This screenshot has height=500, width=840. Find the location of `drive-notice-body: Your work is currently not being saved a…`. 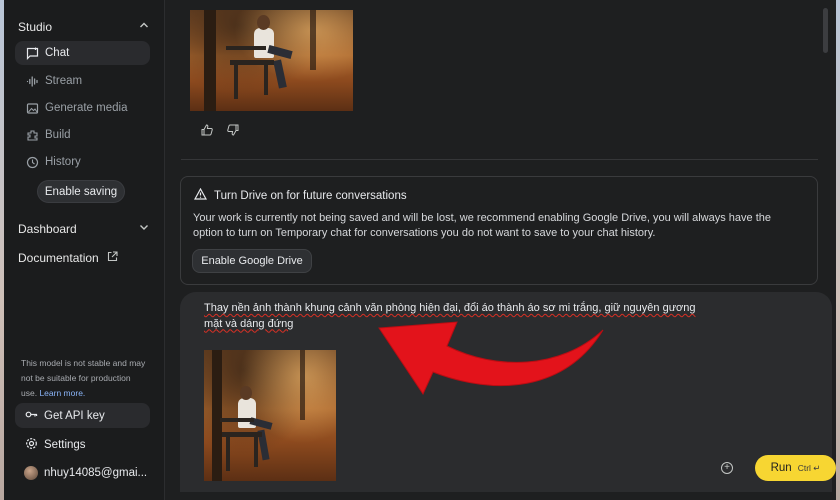

drive-notice-body: Your work is currently not being saved a… is located at coordinates (482, 225).